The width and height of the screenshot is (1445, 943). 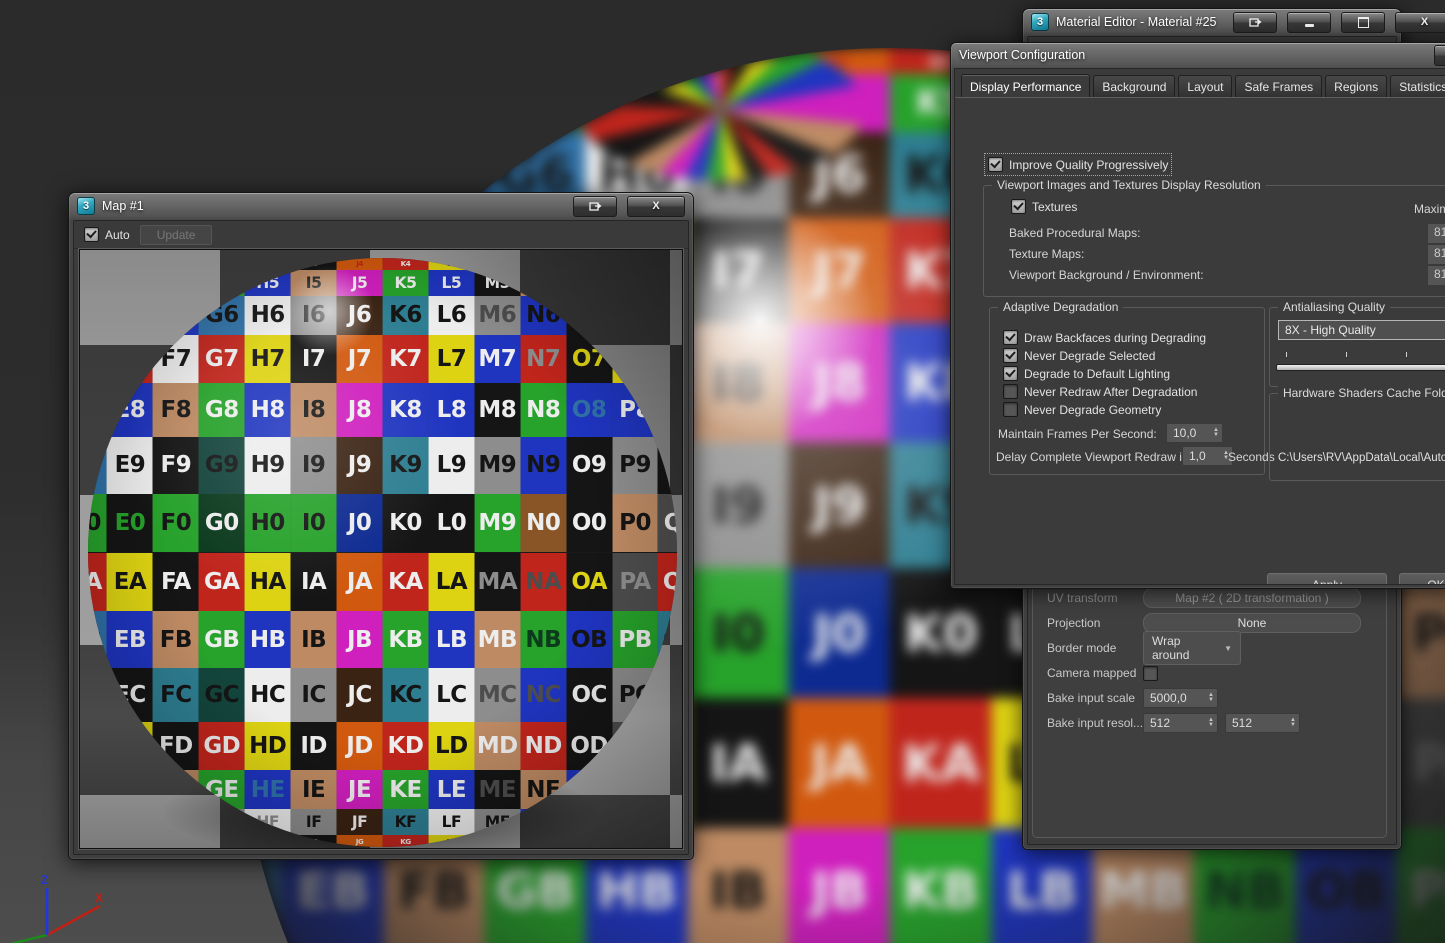 What do you see at coordinates (589, 282) in the screenshot?
I see `texture-cell-O5: O5` at bounding box center [589, 282].